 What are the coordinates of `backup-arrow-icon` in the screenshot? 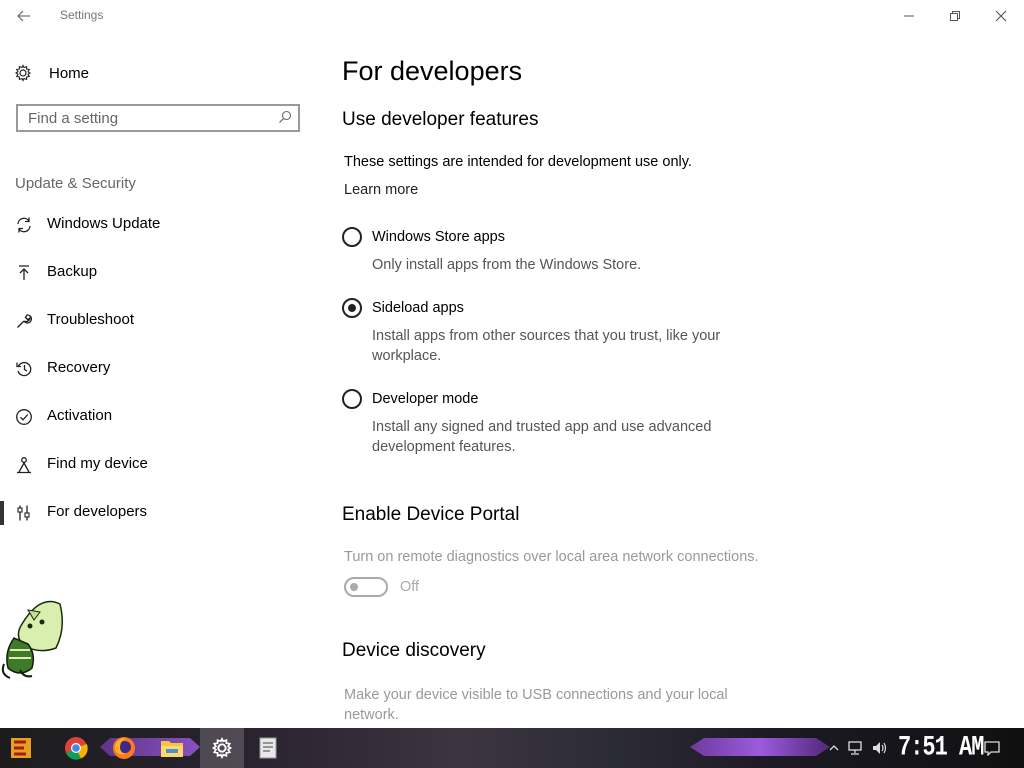 It's located at (24, 273).